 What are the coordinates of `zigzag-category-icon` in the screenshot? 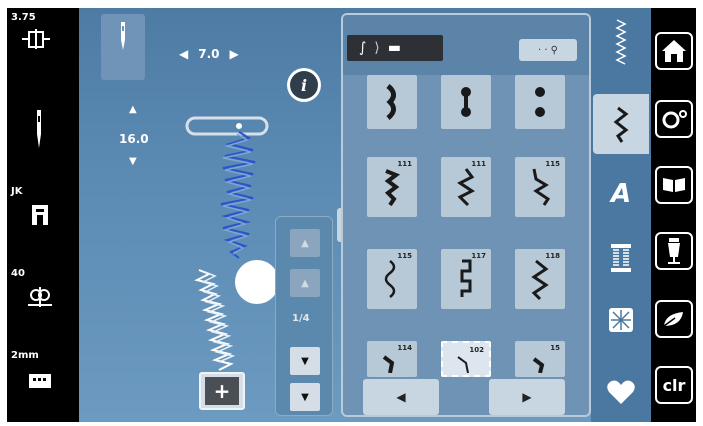 It's located at (621, 42).